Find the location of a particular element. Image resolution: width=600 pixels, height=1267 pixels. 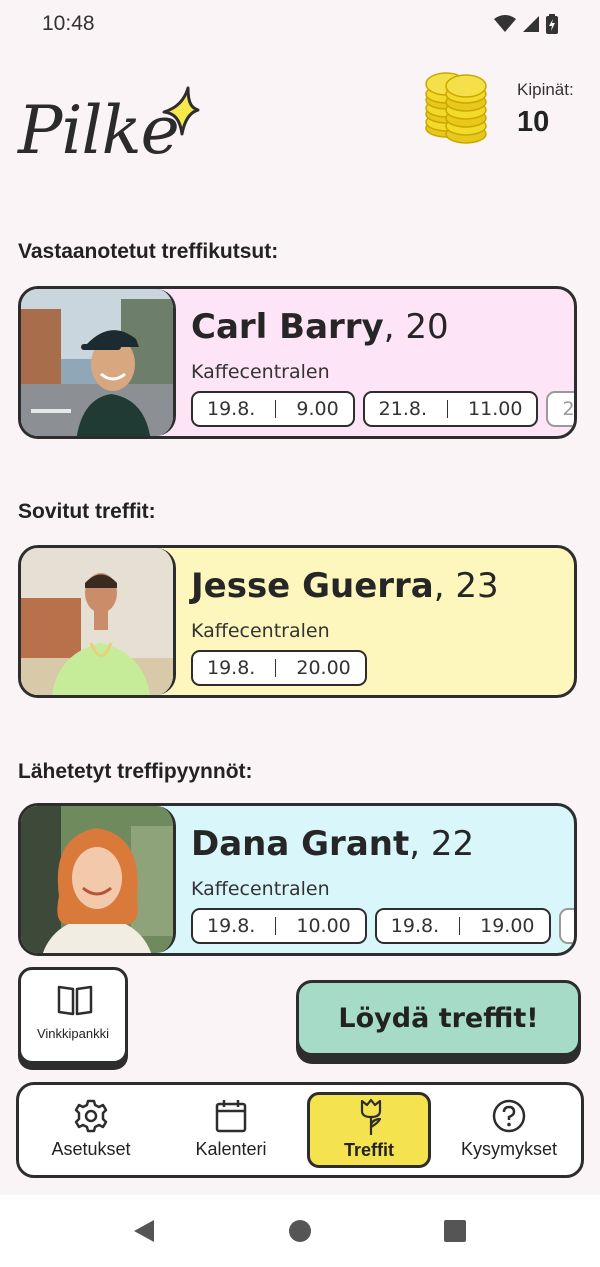

time-slot: 2 is located at coordinates (560, 409).